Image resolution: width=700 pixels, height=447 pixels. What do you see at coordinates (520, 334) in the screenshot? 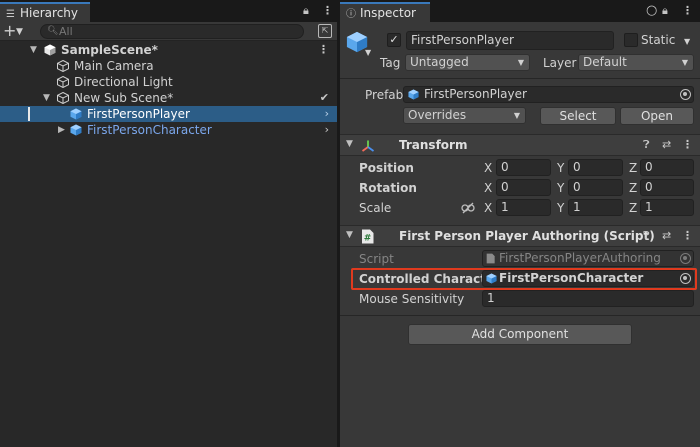
I see `add-component-button: Add Component` at bounding box center [520, 334].